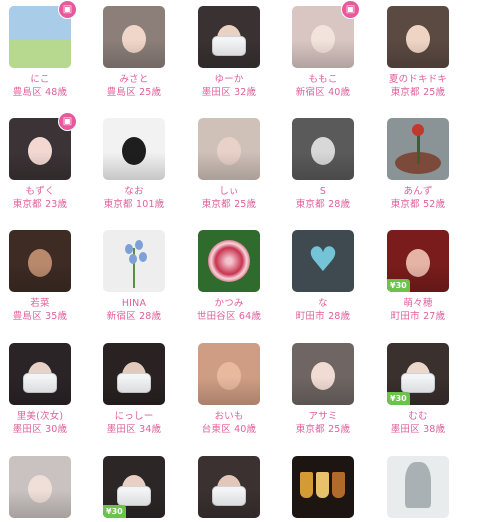  I want to click on profile-card: S 東京都 28歳, so click(323, 164).